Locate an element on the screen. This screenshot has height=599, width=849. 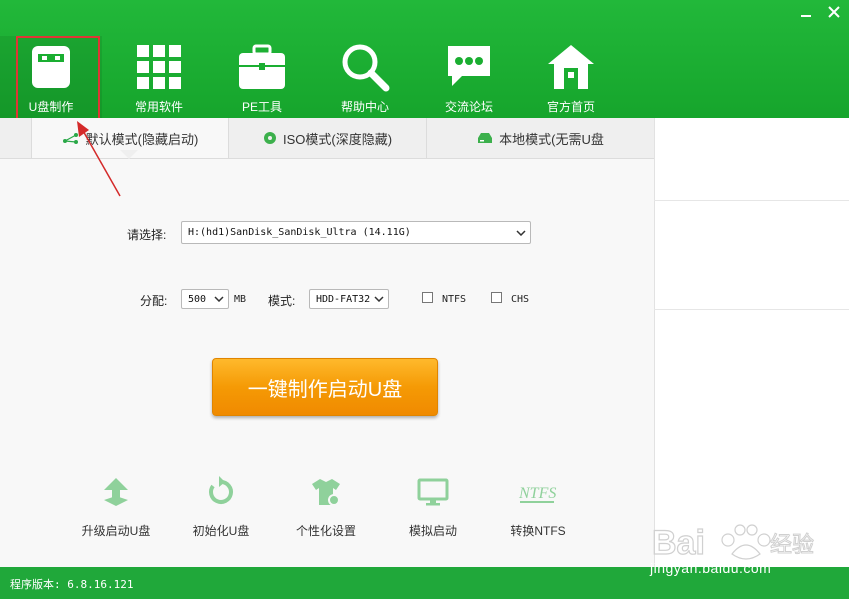
svg-text: Bai is located at coordinates (678, 543).